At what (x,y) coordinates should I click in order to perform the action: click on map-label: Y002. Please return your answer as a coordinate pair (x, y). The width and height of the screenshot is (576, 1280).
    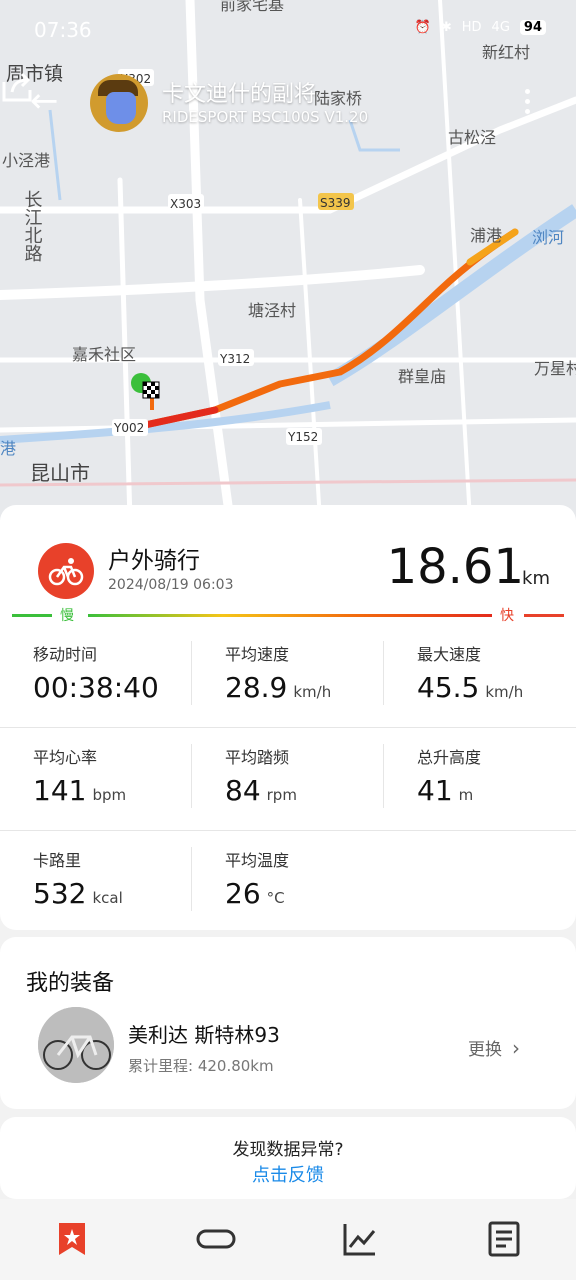
    Looking at the image, I should click on (128, 428).